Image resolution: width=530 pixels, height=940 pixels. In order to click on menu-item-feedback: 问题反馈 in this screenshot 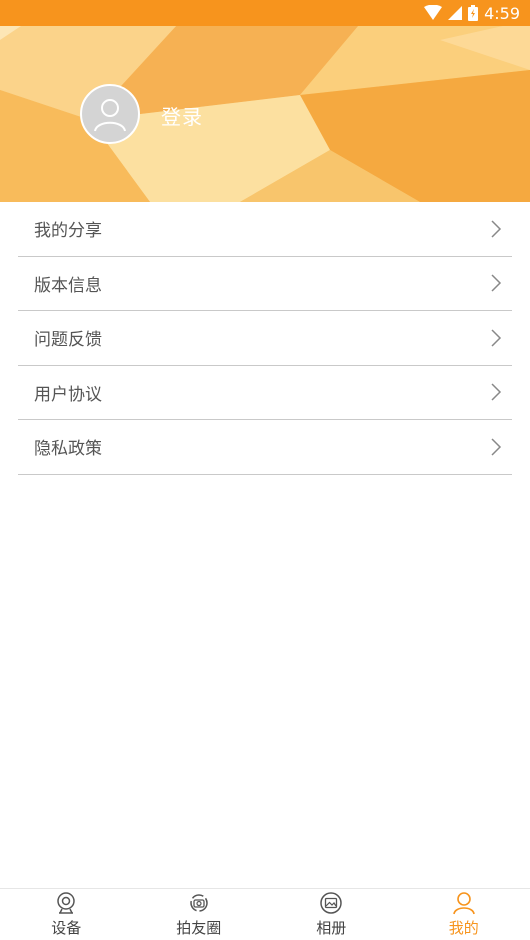, I will do `click(265, 338)`.